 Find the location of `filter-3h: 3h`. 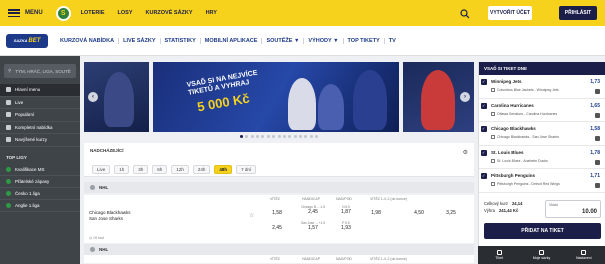

filter-3h: 3h is located at coordinates (141, 169).